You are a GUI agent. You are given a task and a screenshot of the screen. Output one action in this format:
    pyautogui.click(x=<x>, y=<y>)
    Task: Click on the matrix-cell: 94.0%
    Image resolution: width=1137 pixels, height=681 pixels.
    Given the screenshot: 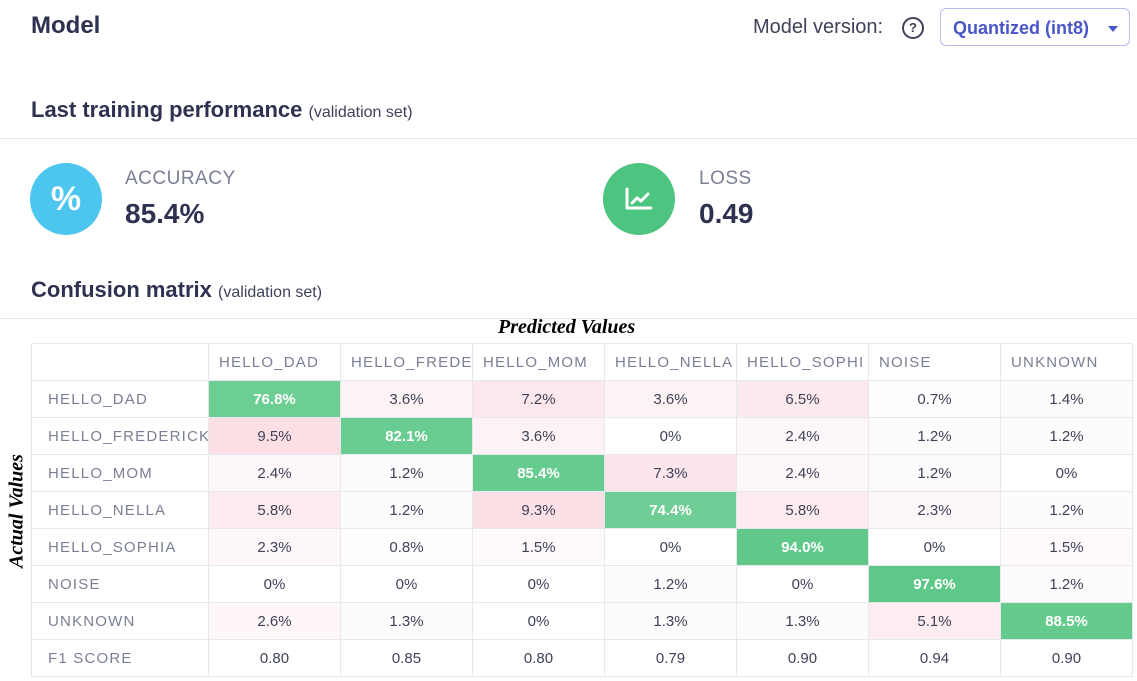 What is the action you would take?
    pyautogui.click(x=802, y=547)
    